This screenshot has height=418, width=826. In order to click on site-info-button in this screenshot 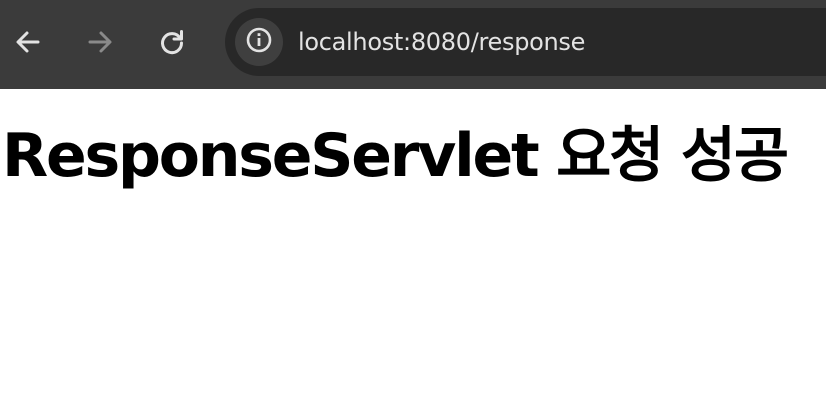, I will do `click(259, 42)`.